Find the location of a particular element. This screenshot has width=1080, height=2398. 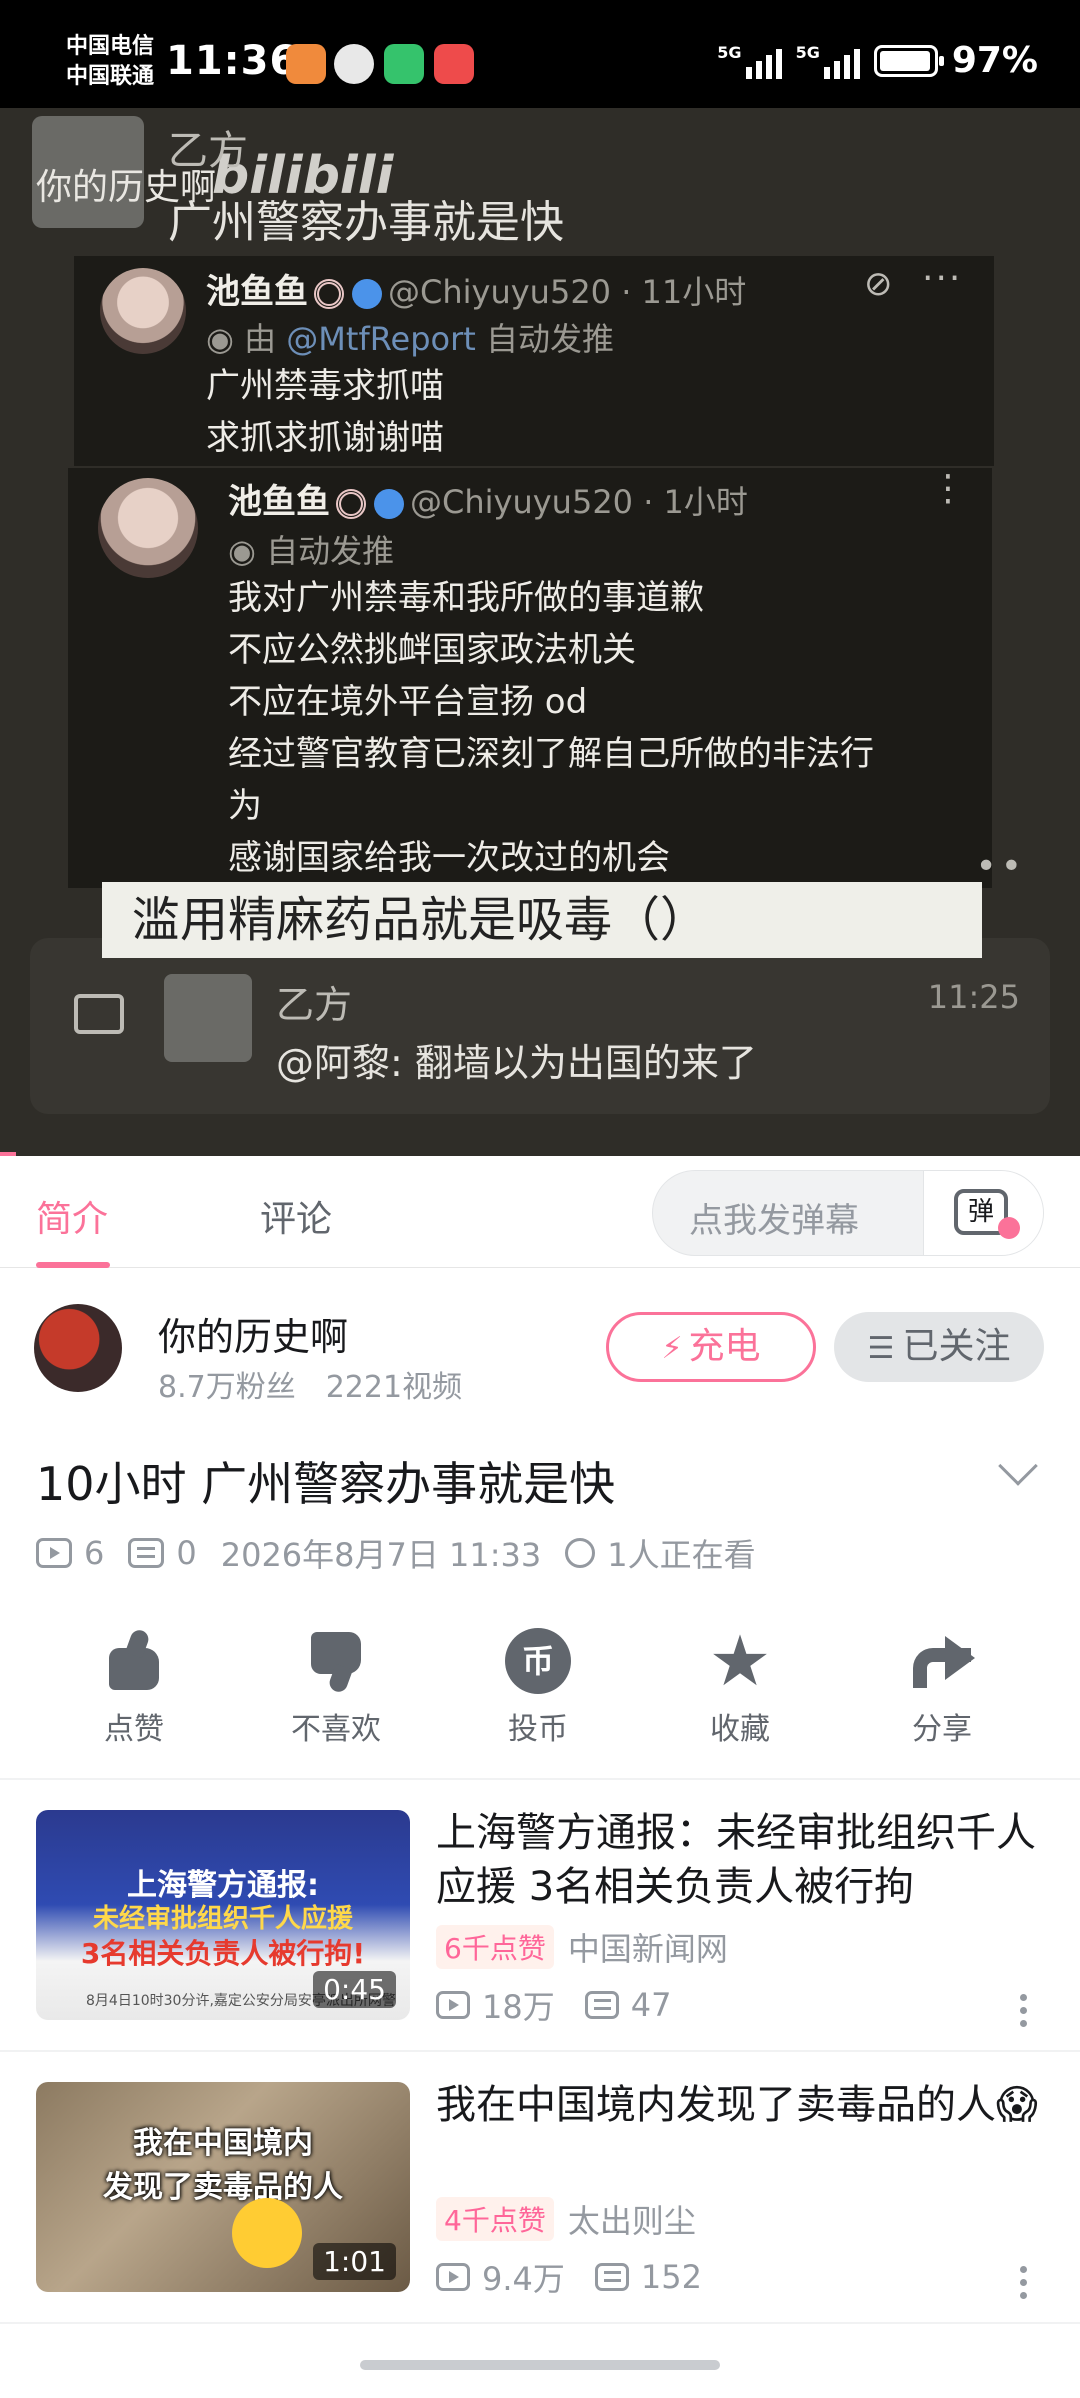

follow-label: 已关注 is located at coordinates (956, 1346).